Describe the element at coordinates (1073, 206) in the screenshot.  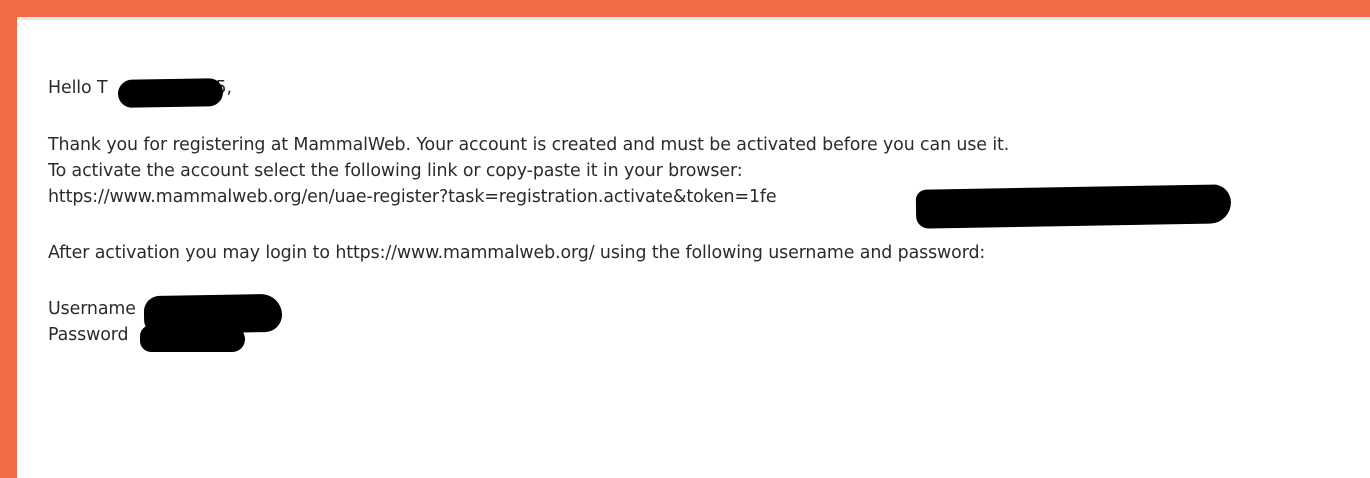
I see `token-redaction` at that location.